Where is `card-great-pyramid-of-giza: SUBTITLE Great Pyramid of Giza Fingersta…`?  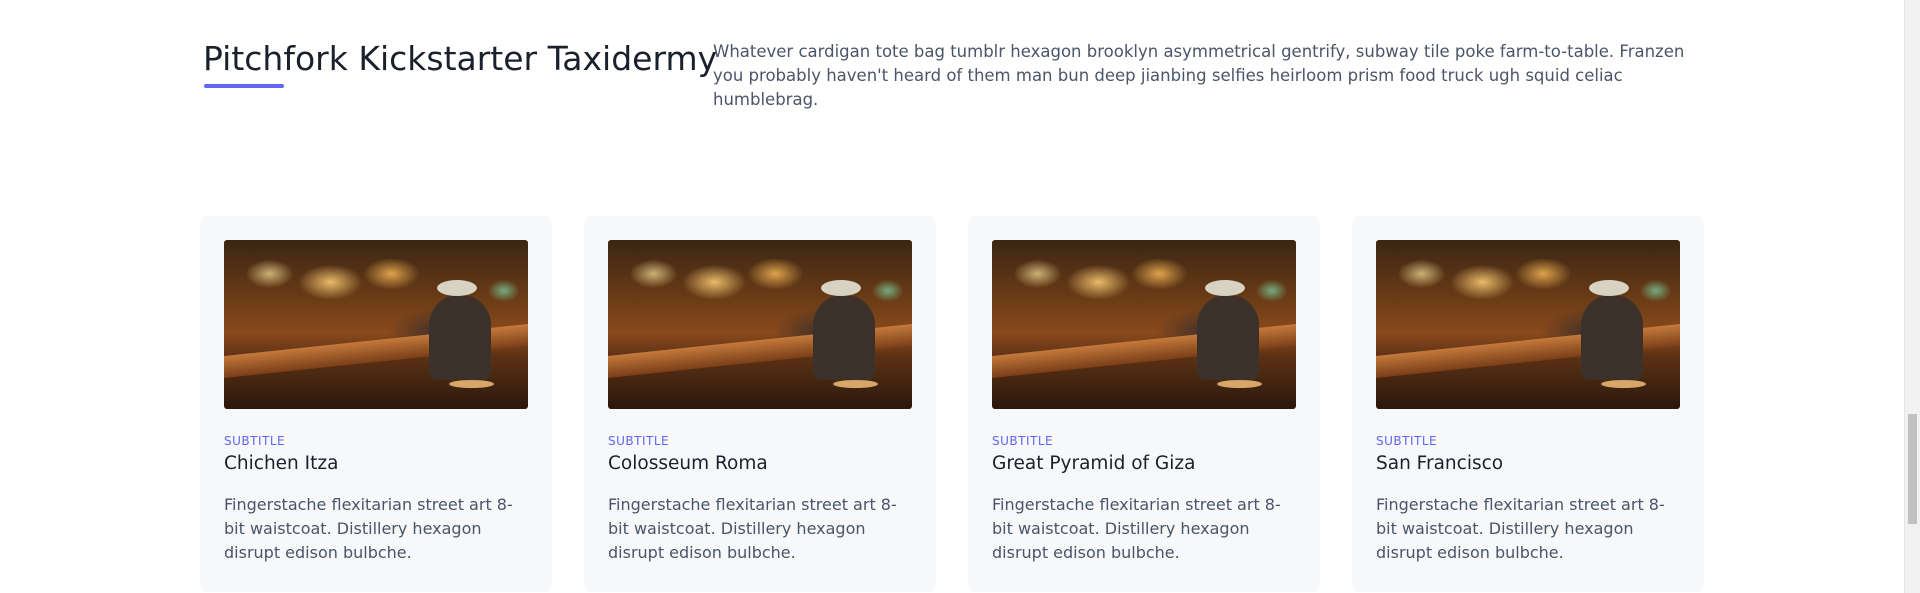
card-great-pyramid-of-giza: SUBTITLE Great Pyramid of Giza Fingersta… is located at coordinates (1144, 404).